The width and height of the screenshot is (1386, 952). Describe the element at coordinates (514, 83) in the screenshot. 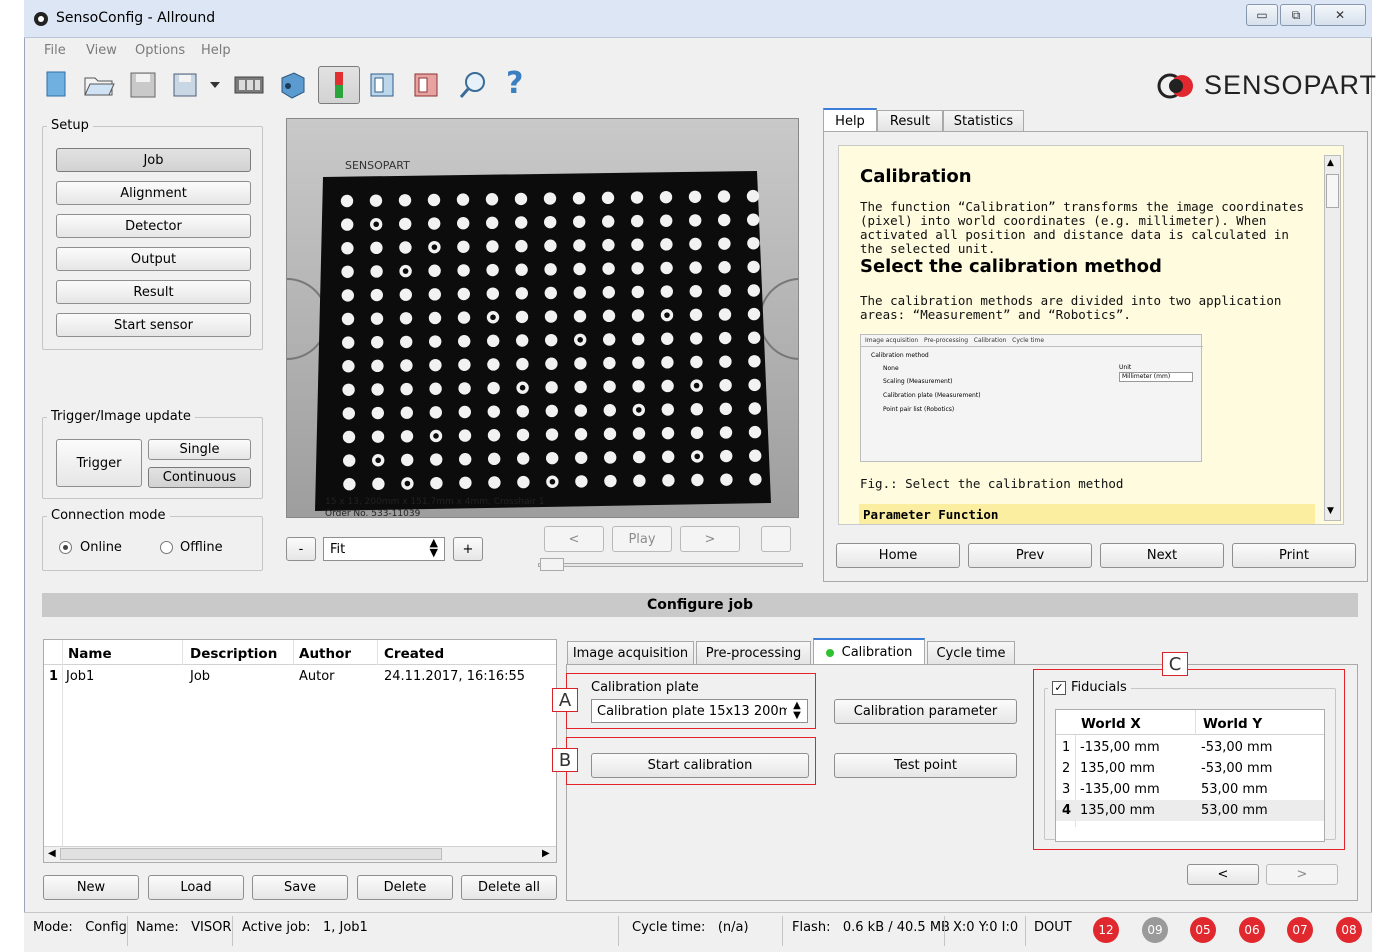

I see `help-question-icon: ?` at that location.